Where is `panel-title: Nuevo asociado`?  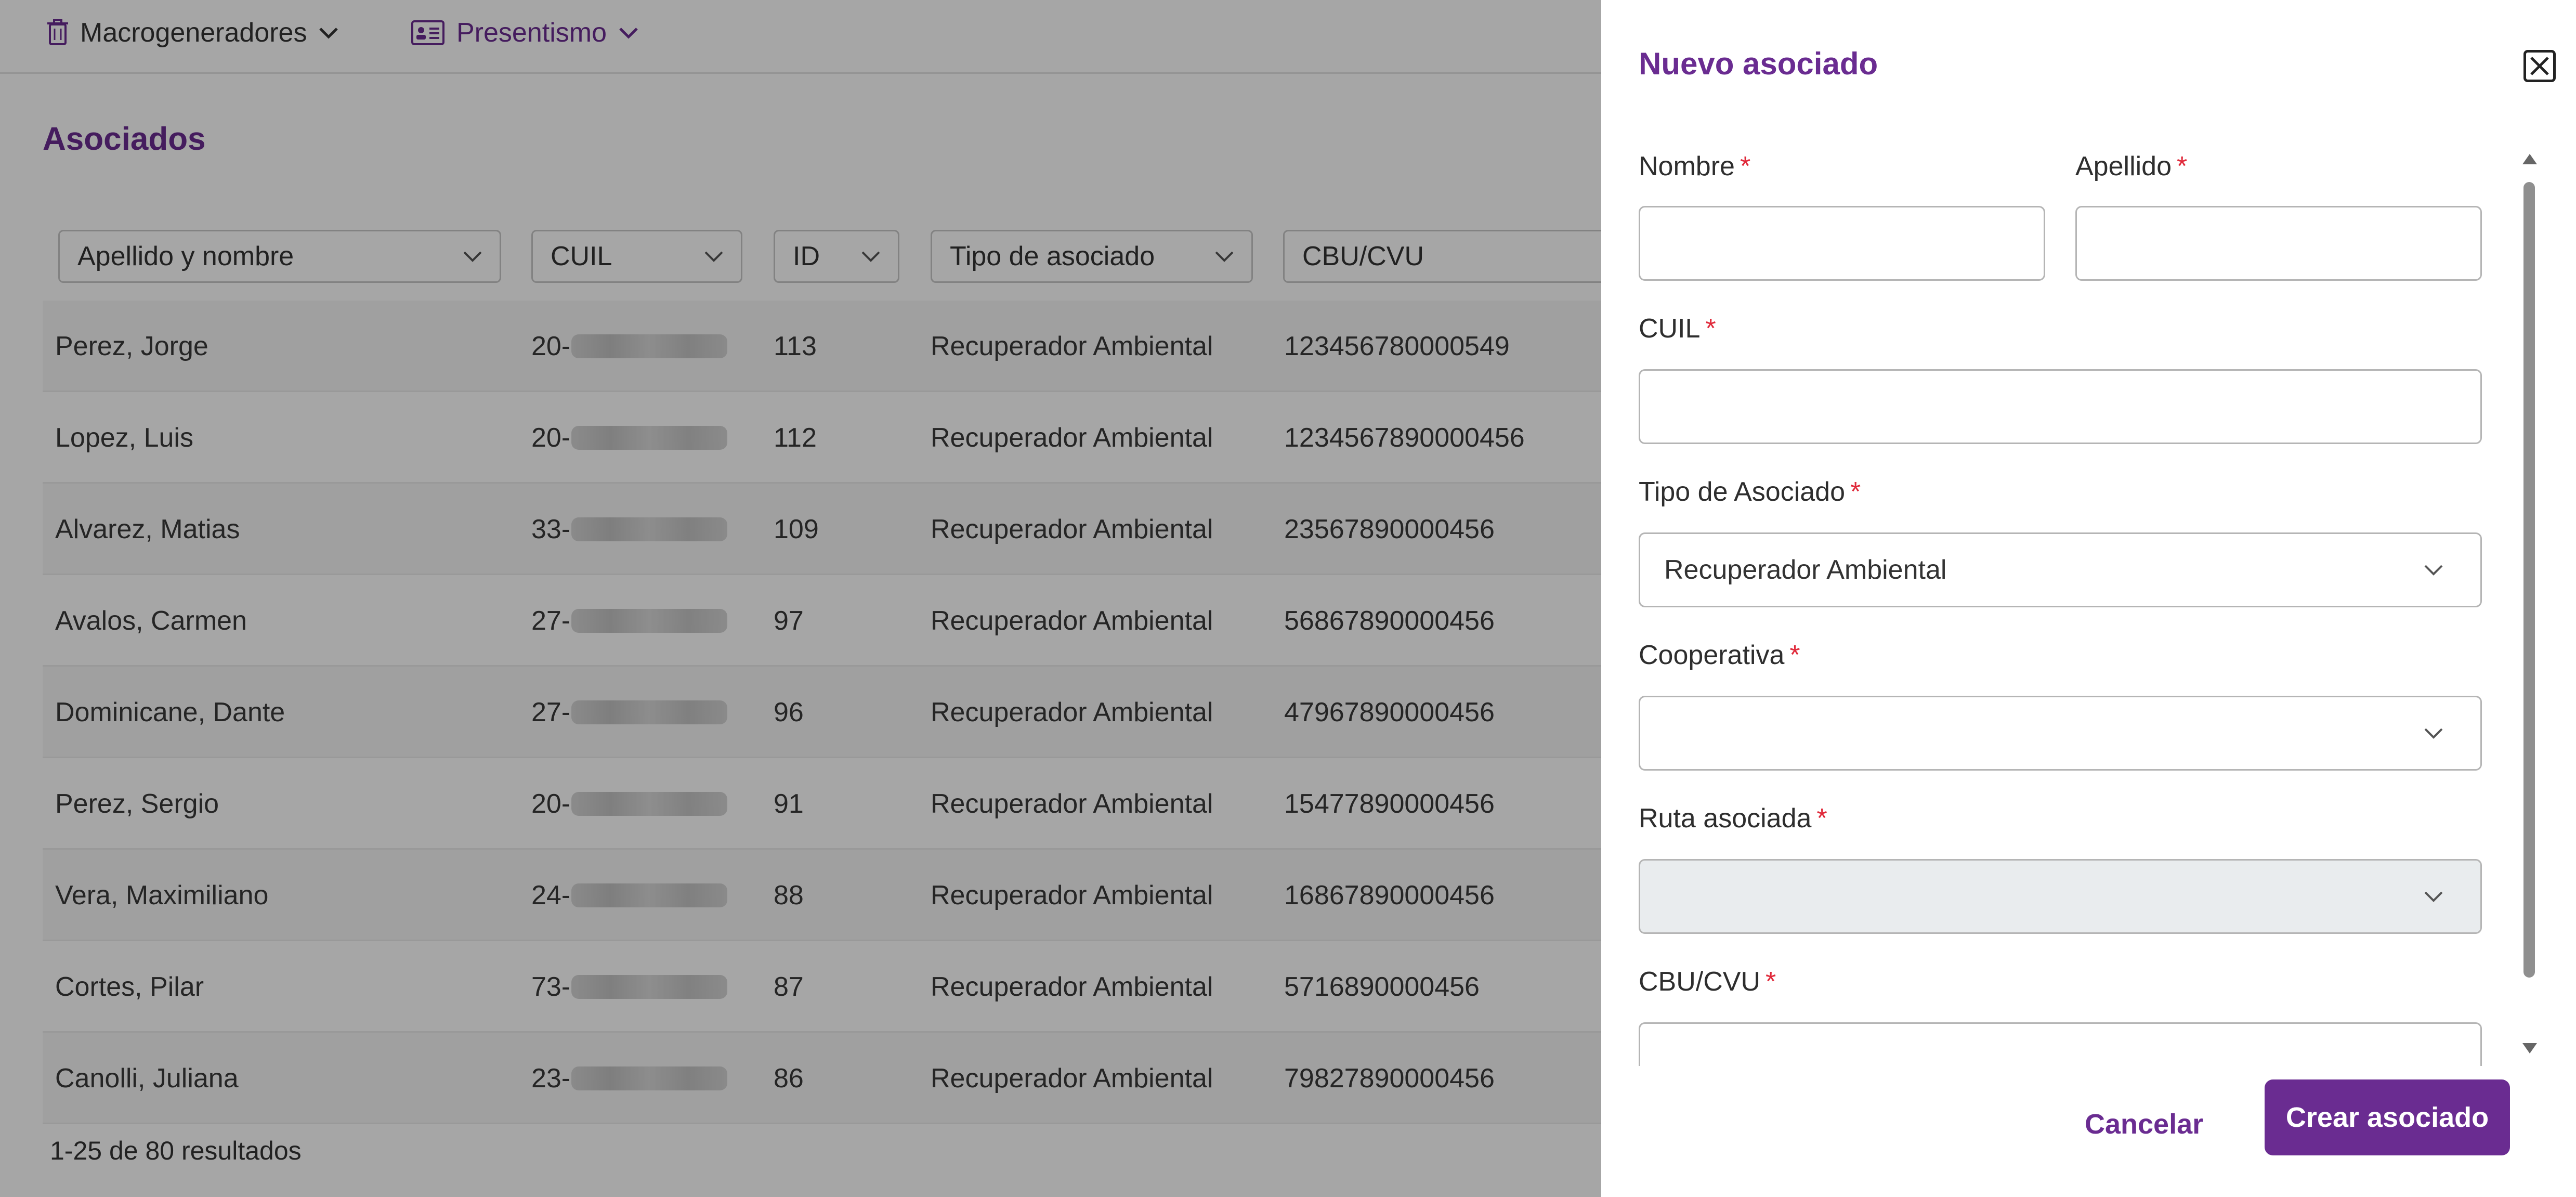
panel-title: Nuevo asociado is located at coordinates (1758, 63).